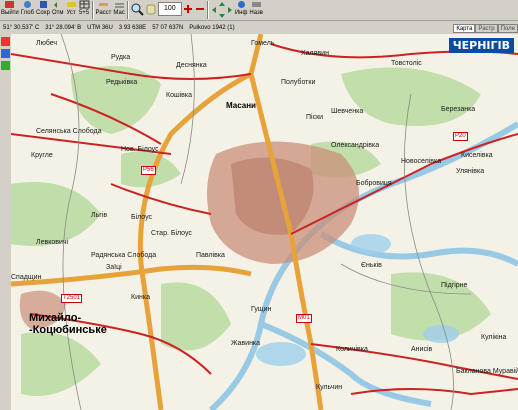  Describe the element at coordinates (5, 41) in the screenshot. I see `layer-red-icon` at that location.